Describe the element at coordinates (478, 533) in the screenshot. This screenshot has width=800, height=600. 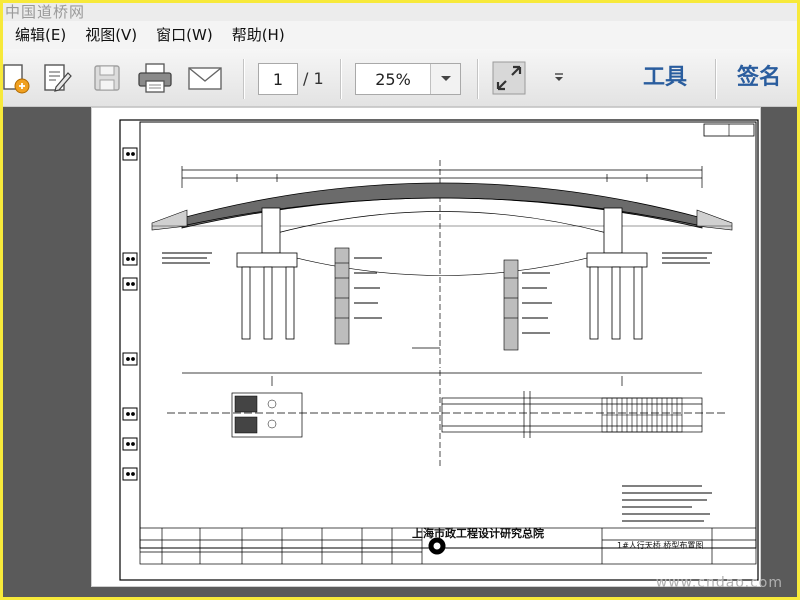
I see `institute-name: 上海市政工程设计研究总院` at that location.